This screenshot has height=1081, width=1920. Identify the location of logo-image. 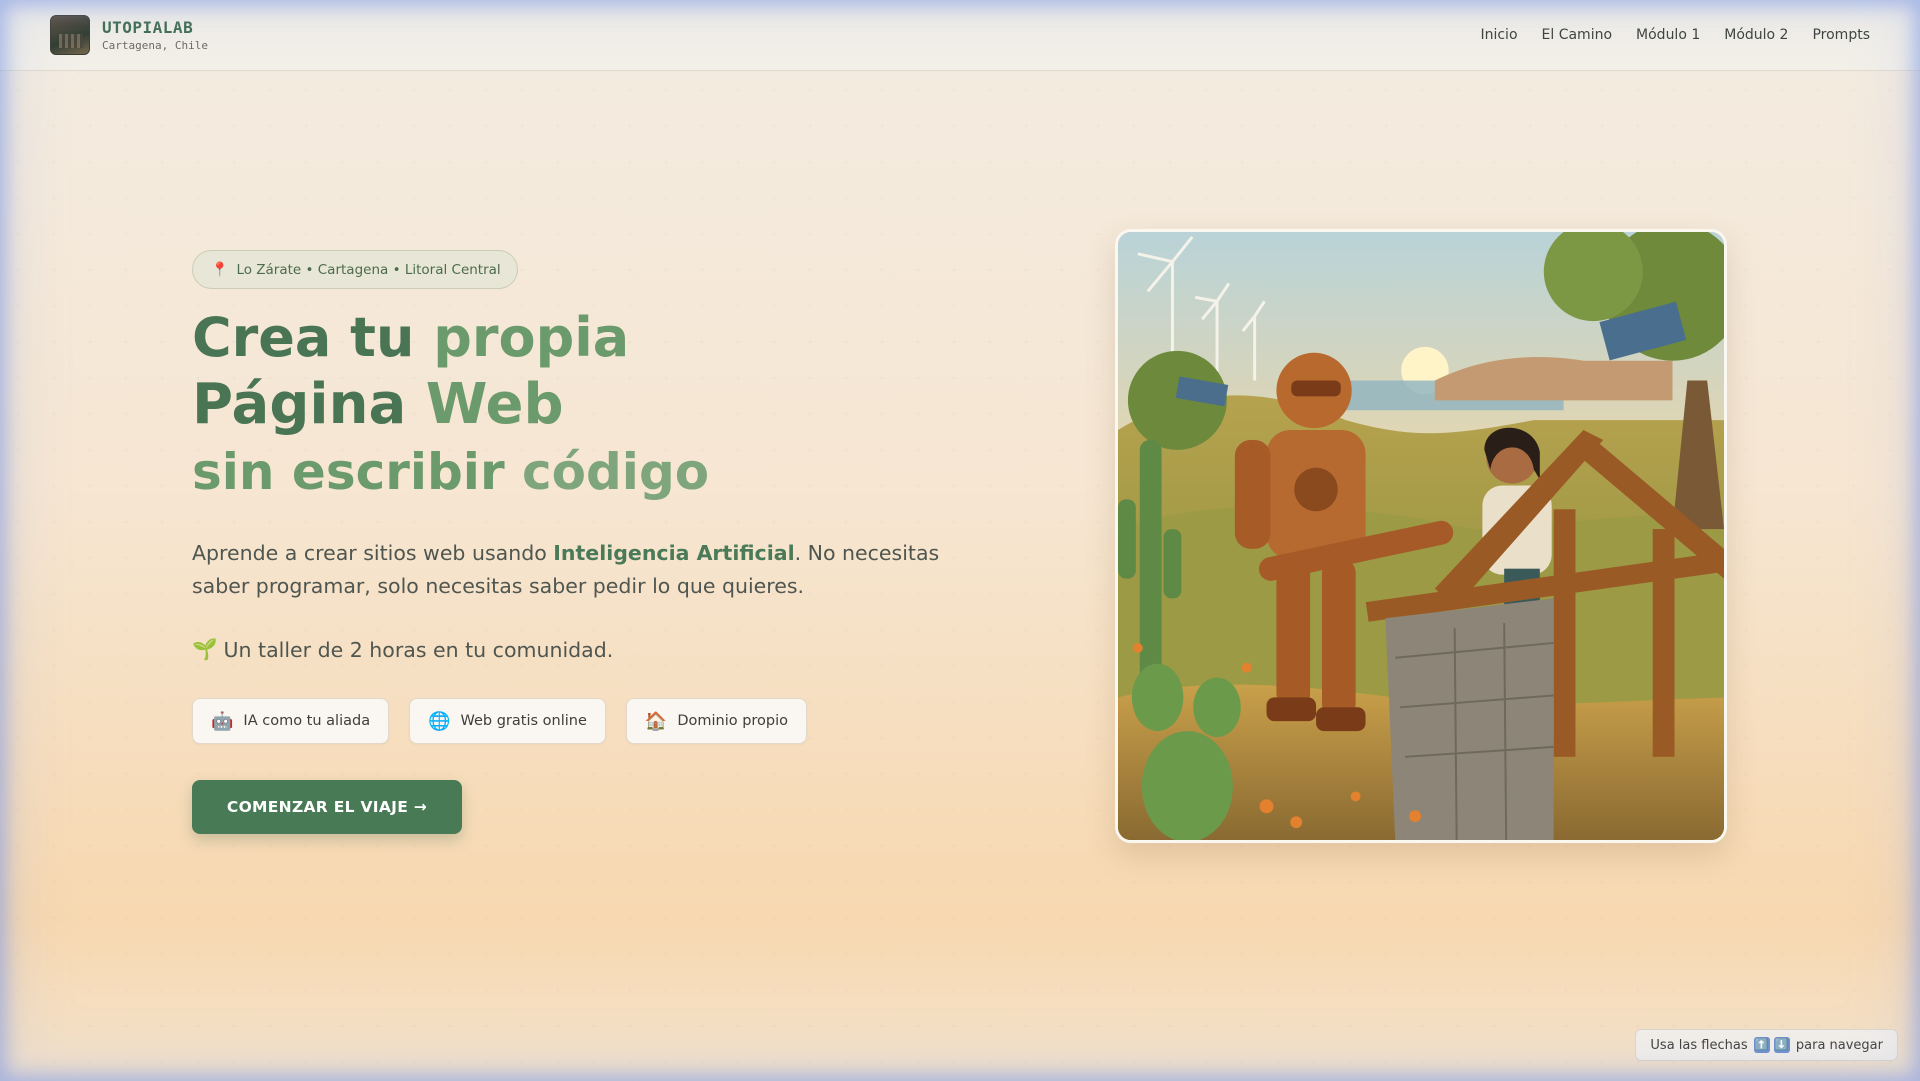
(70, 35).